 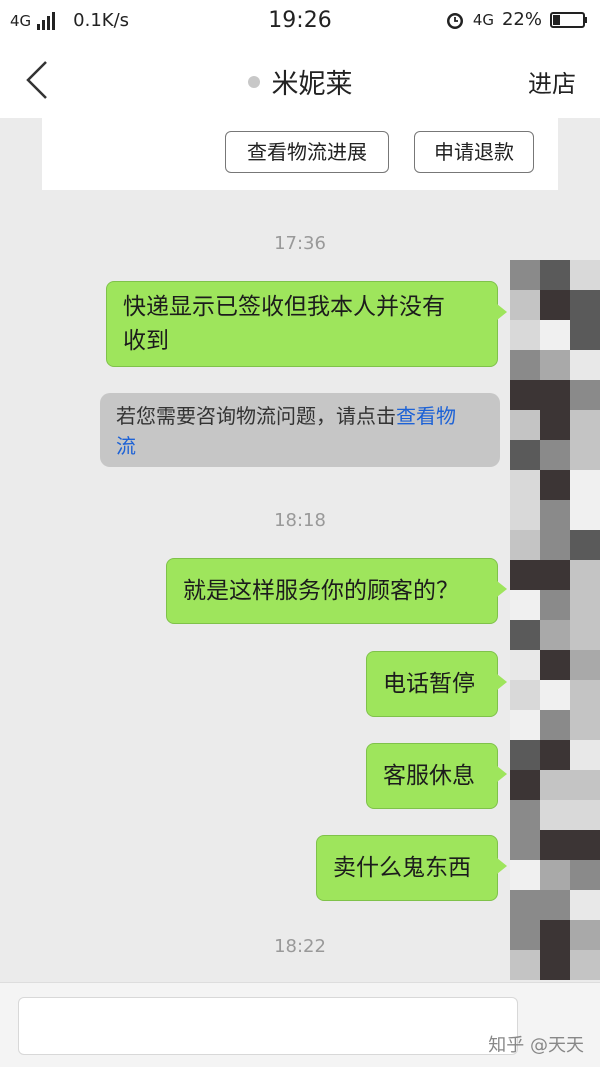 I want to click on order-card: 查看物流进展 申请退款, so click(x=300, y=154).